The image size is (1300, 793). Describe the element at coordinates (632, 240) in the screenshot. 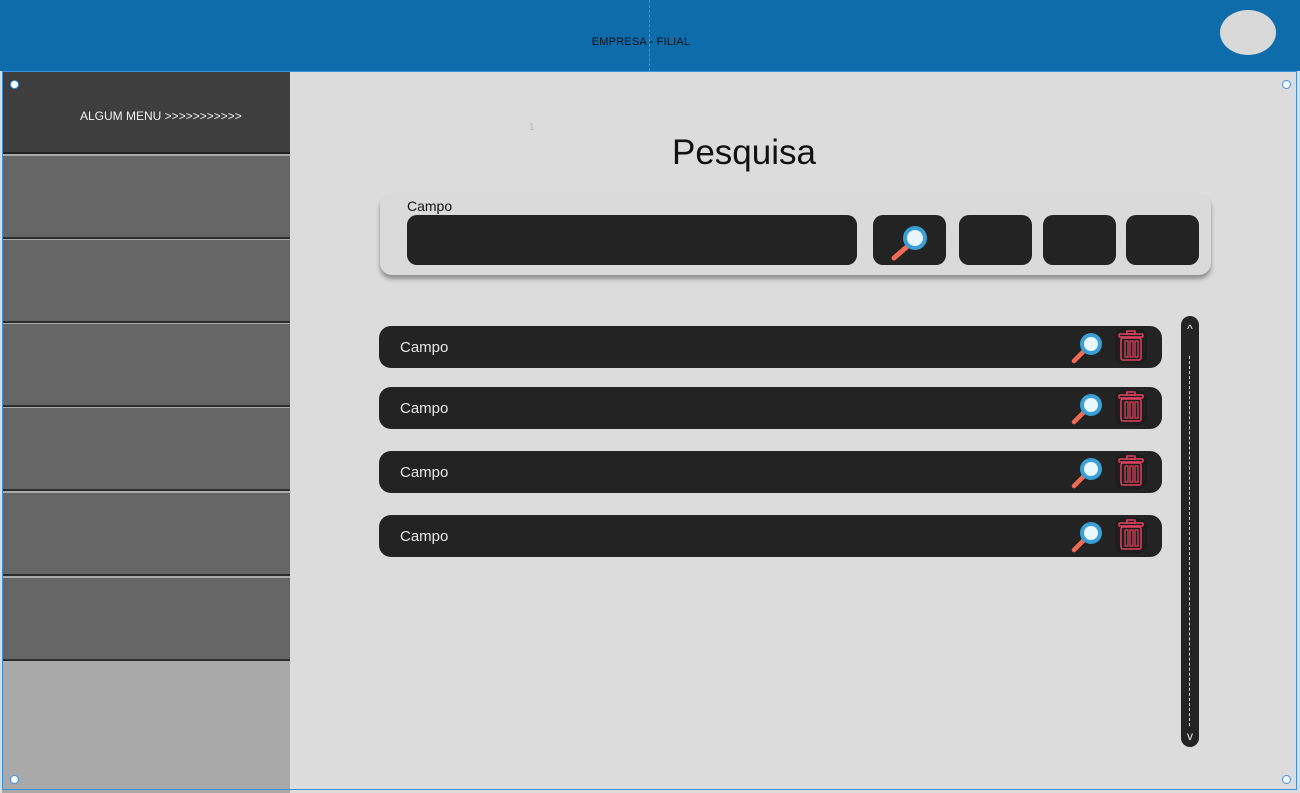

I see `search-input` at that location.